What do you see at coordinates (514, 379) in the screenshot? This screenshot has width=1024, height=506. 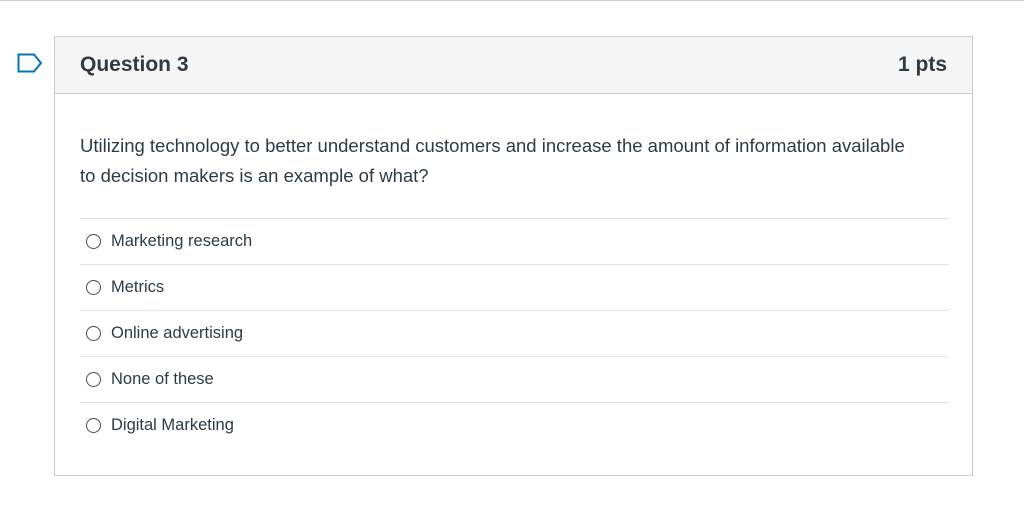 I see `answer-option: None of these` at bounding box center [514, 379].